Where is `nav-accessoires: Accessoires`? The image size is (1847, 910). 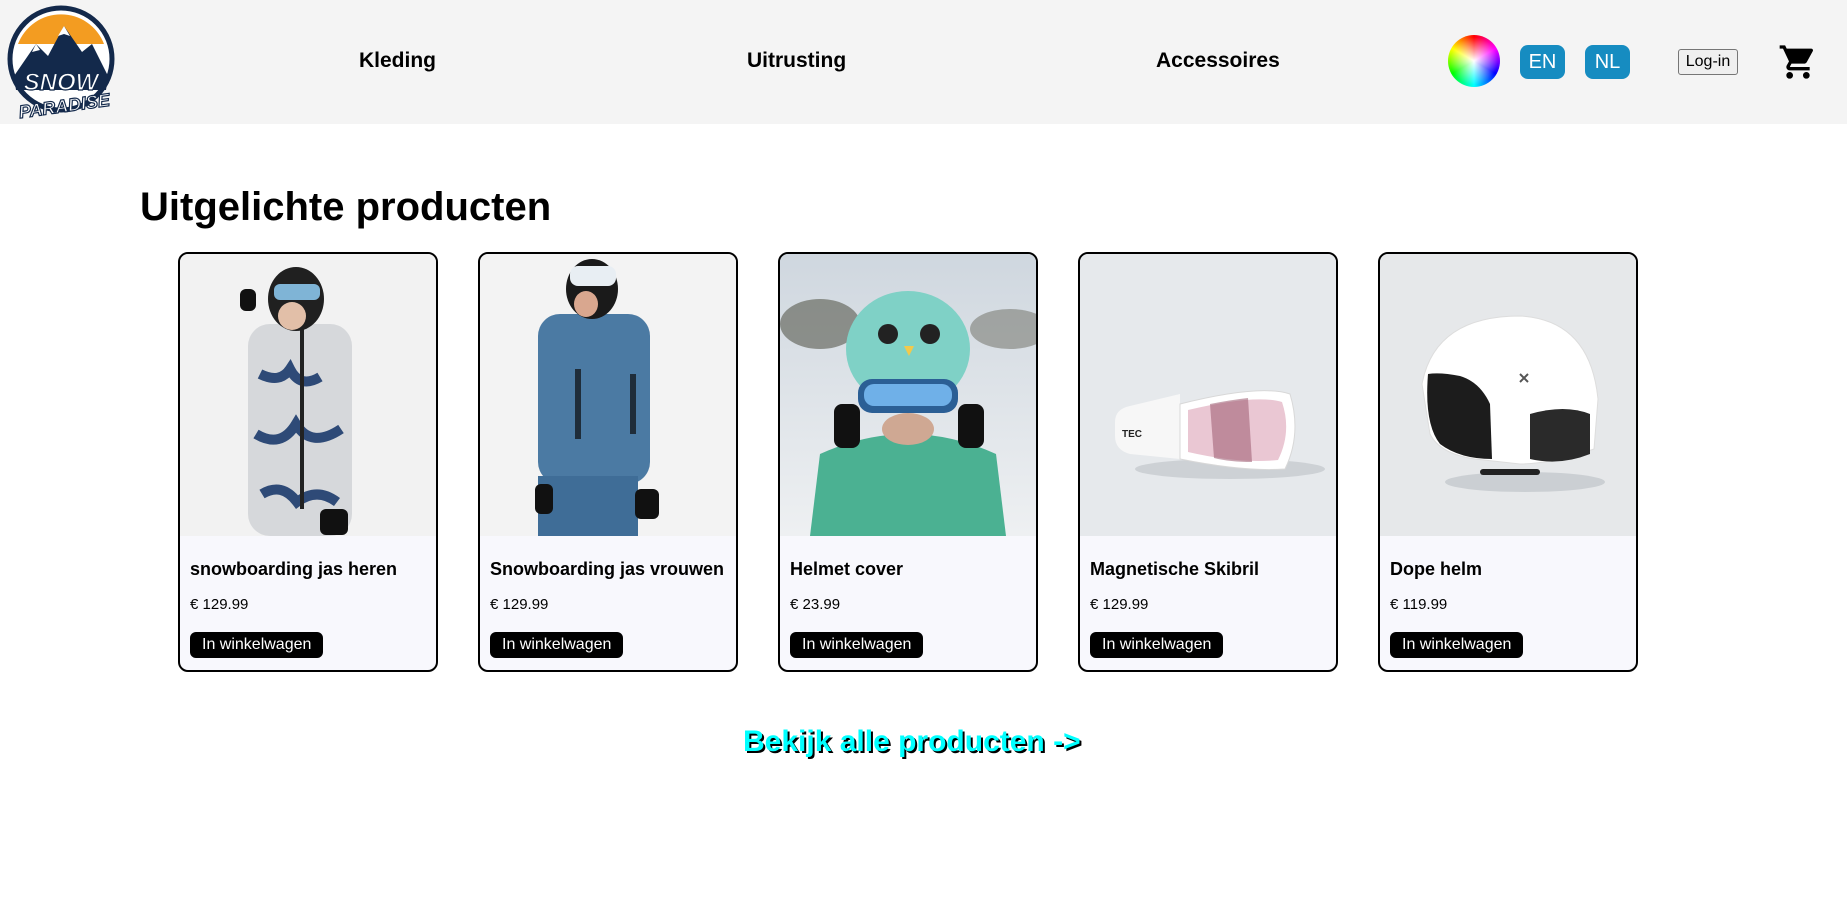 nav-accessoires: Accessoires is located at coordinates (1218, 61).